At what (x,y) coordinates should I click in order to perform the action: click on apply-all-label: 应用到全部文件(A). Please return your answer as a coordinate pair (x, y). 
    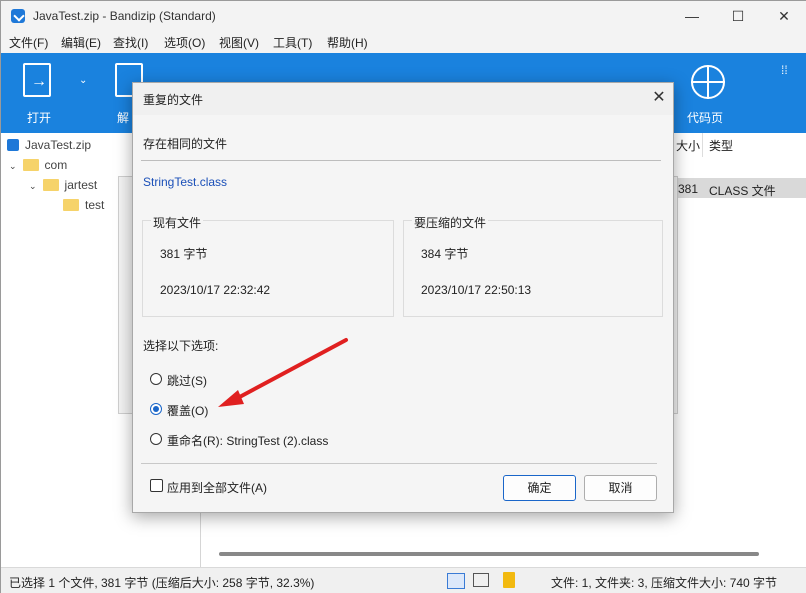
    Looking at the image, I should click on (217, 488).